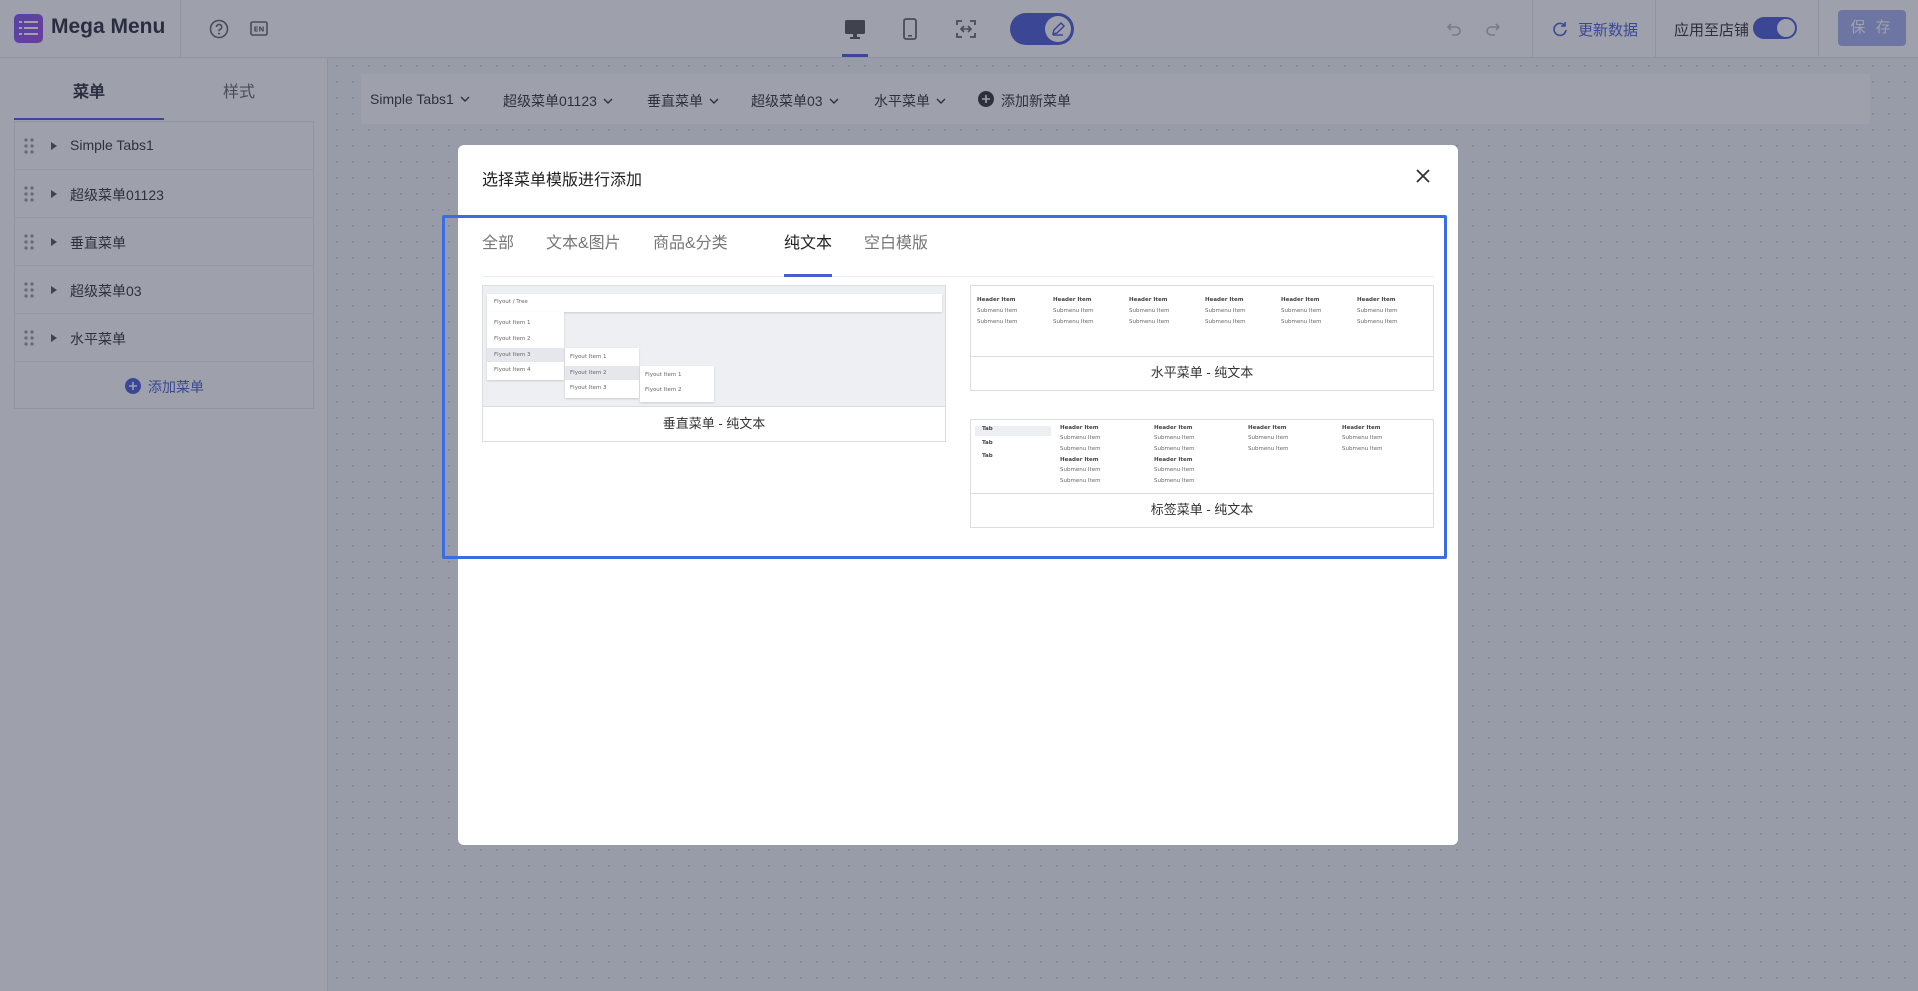 The image size is (1918, 991). Describe the element at coordinates (1423, 176) in the screenshot. I see `close-icon` at that location.